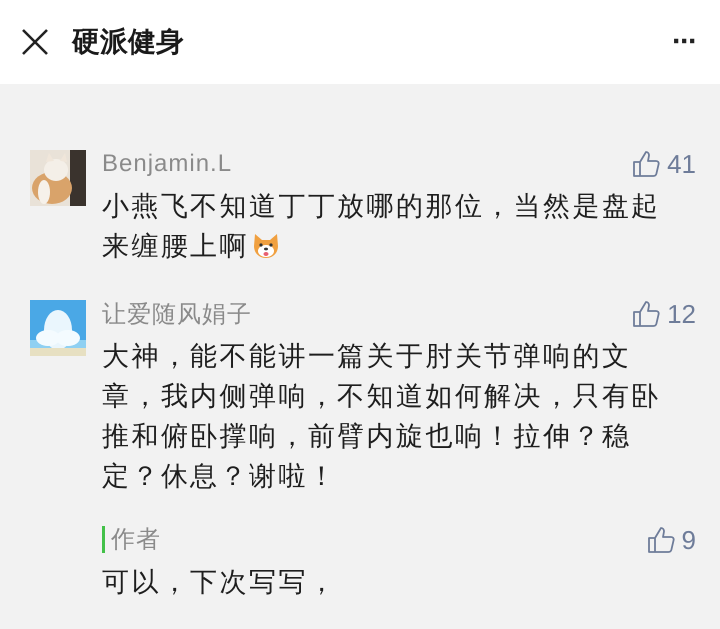  I want to click on comment-text: 小燕飞不知道丁丁放哪的那位，当然是盘起来缠腰上啊, so click(381, 226).